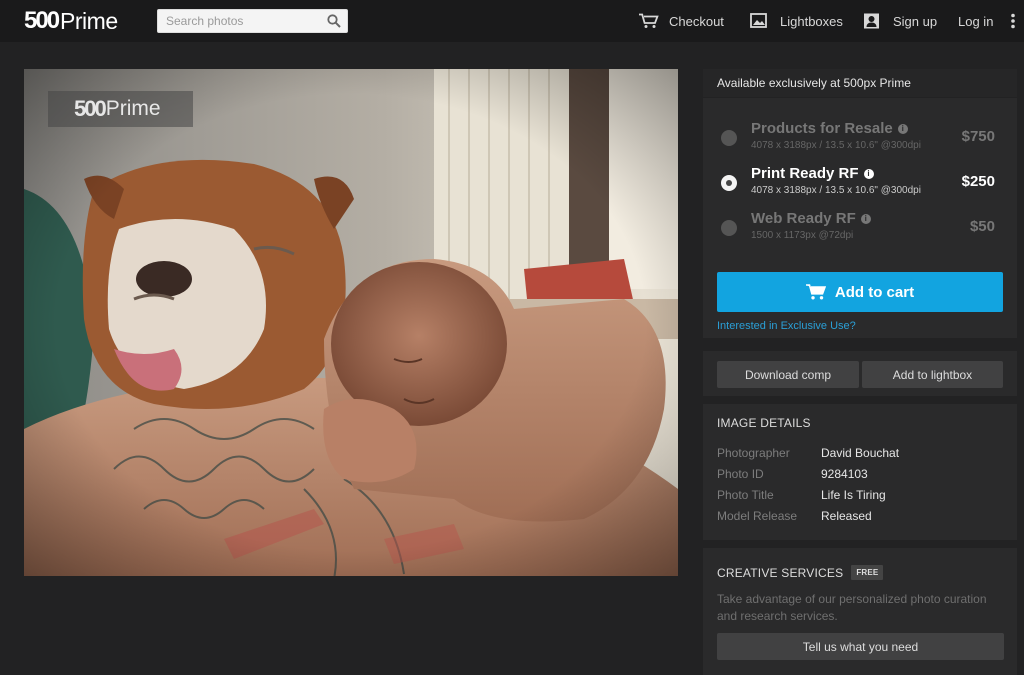  What do you see at coordinates (764, 423) in the screenshot?
I see `image-details-heading: IMAGE DETAILS` at bounding box center [764, 423].